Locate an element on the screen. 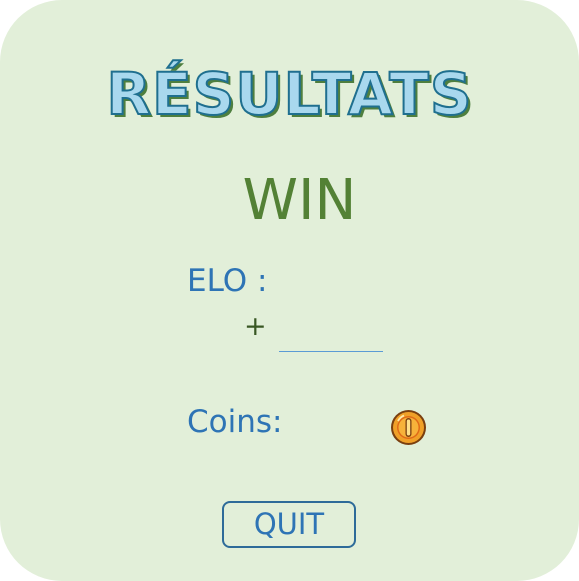 This screenshot has width=579, height=581. coin-icon is located at coordinates (408, 427).